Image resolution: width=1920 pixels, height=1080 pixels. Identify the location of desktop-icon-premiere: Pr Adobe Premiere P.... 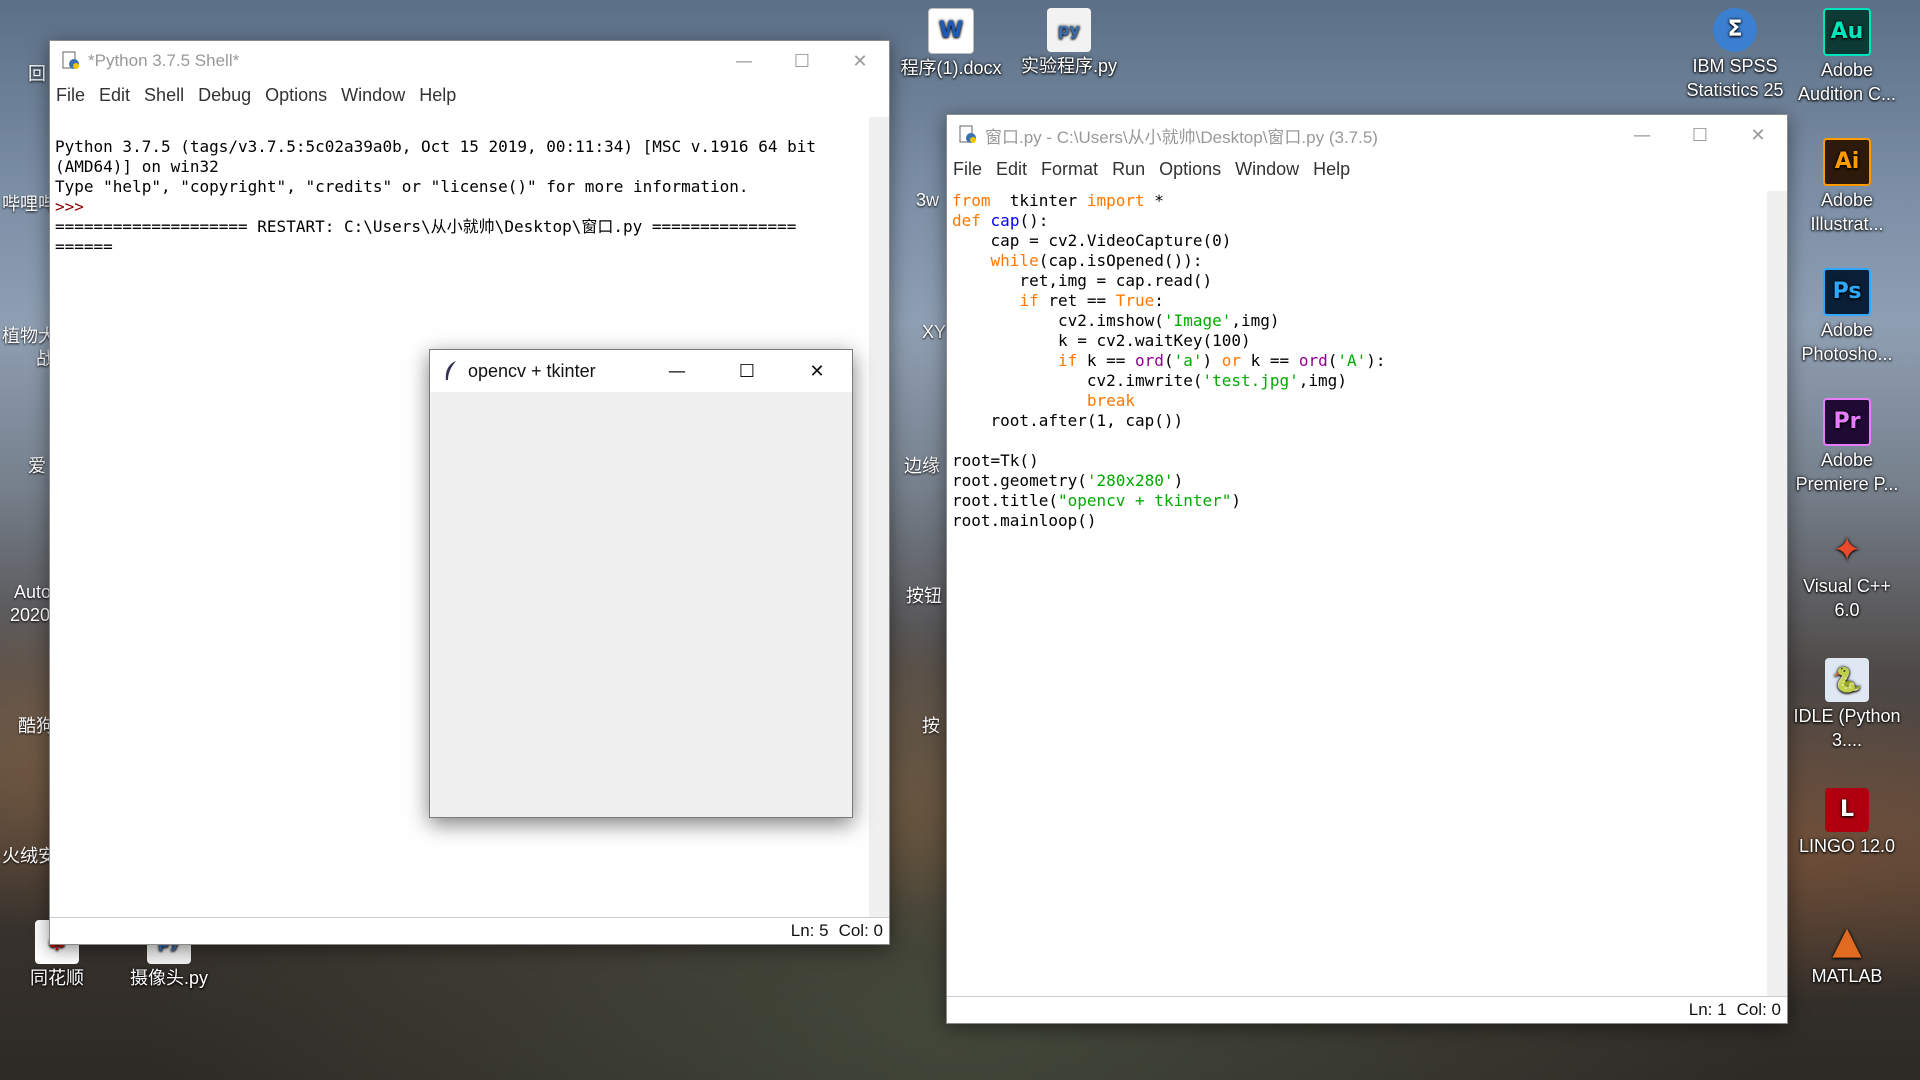
(1847, 447).